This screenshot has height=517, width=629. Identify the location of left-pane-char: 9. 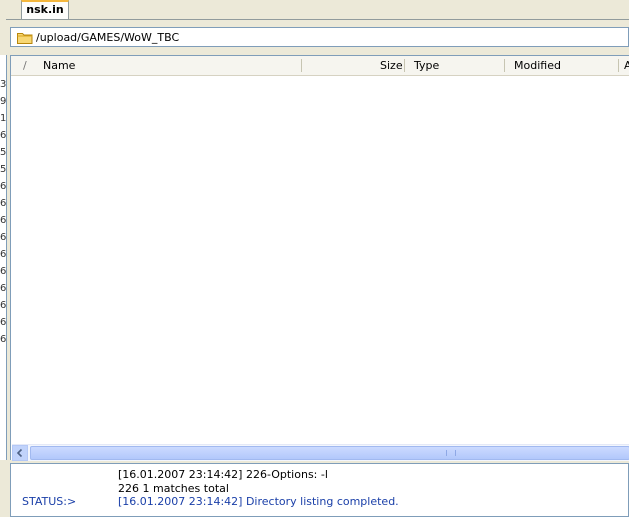
(3, 102).